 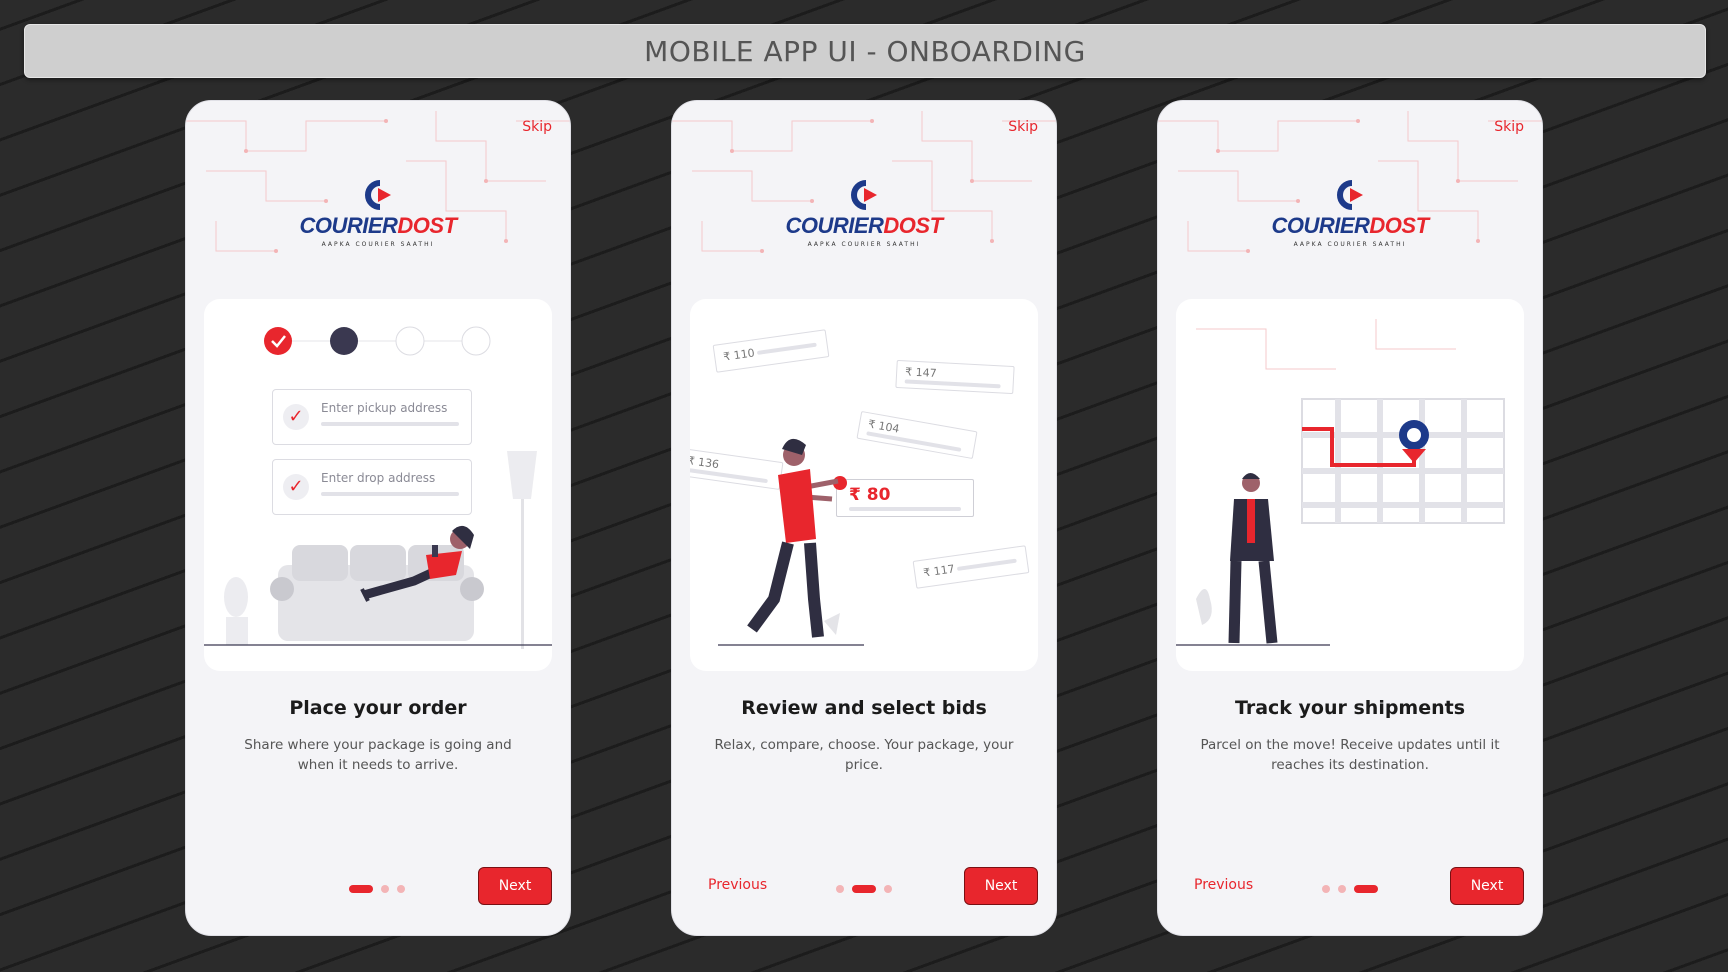 What do you see at coordinates (378, 478) in the screenshot?
I see `drop-placeholder: Enter drop address` at bounding box center [378, 478].